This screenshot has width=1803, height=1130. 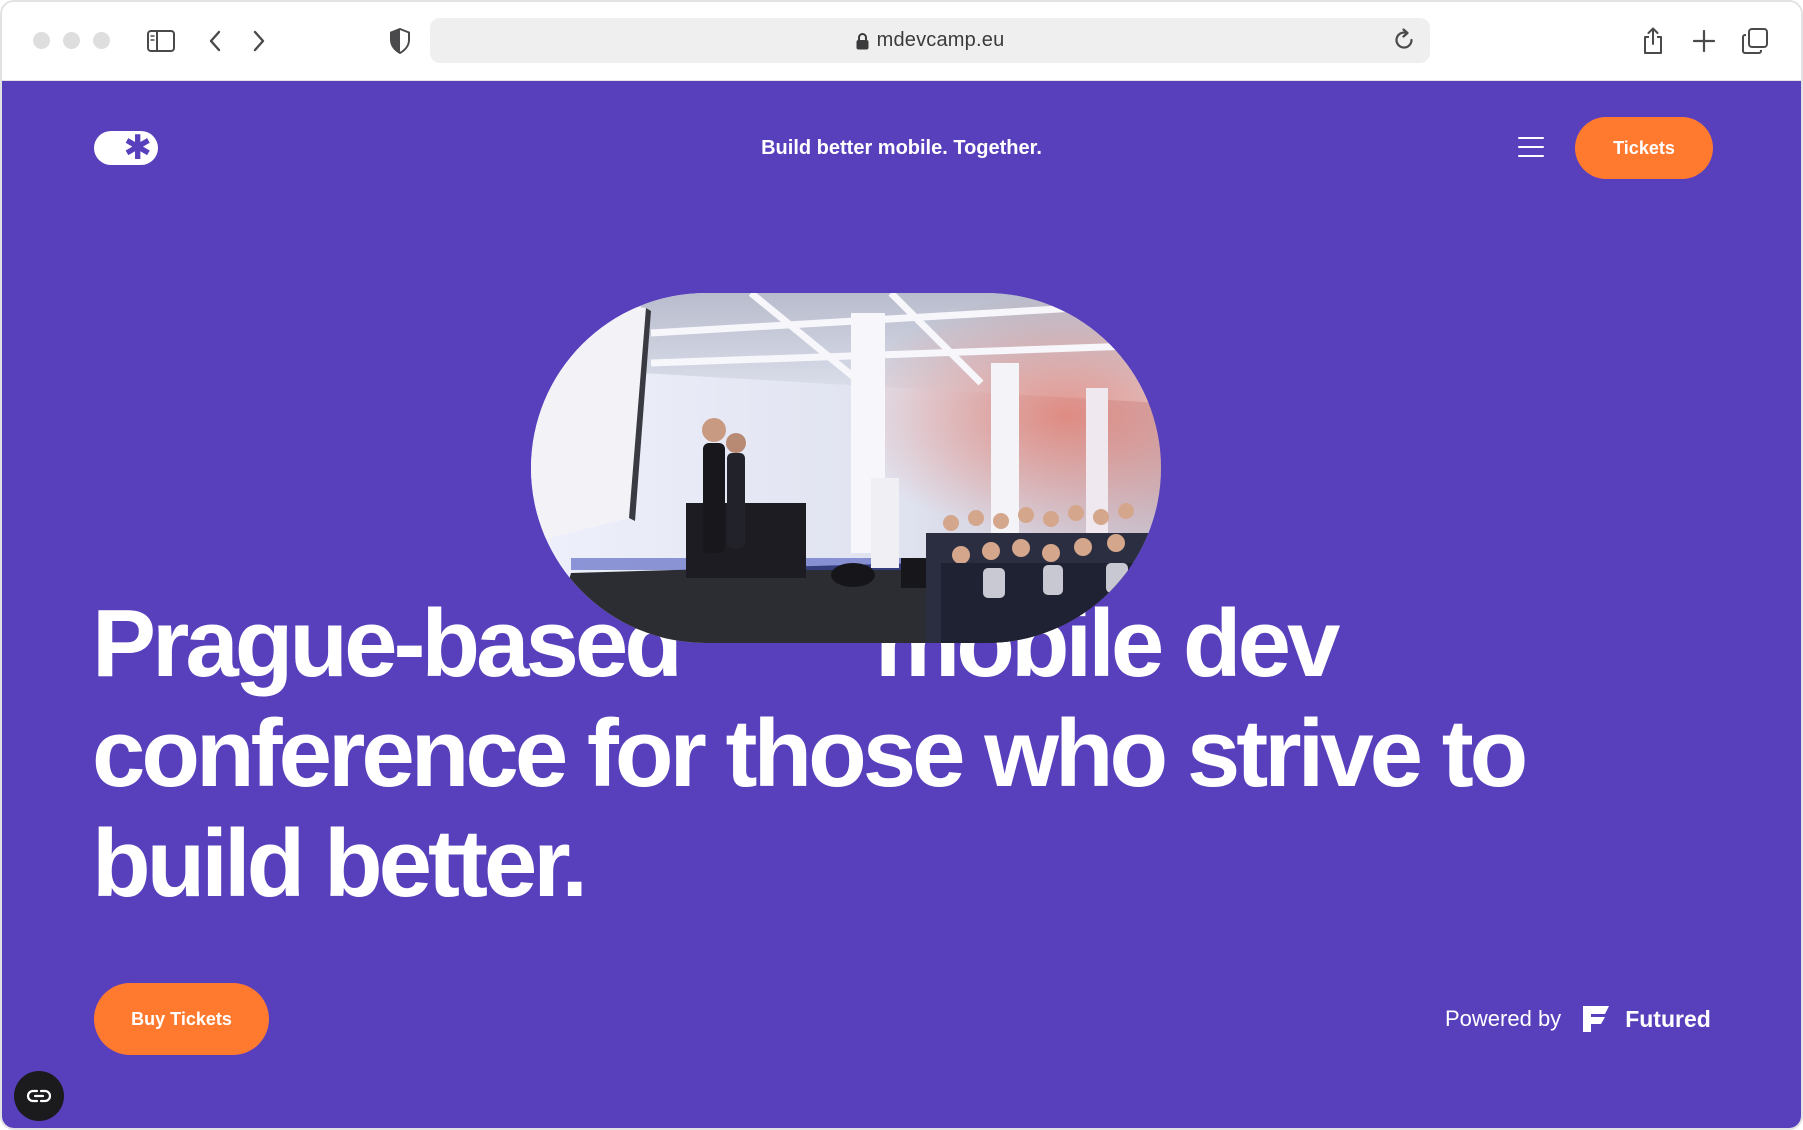 What do you see at coordinates (181, 1019) in the screenshot?
I see `buy-tickets-button: Buy Tickets` at bounding box center [181, 1019].